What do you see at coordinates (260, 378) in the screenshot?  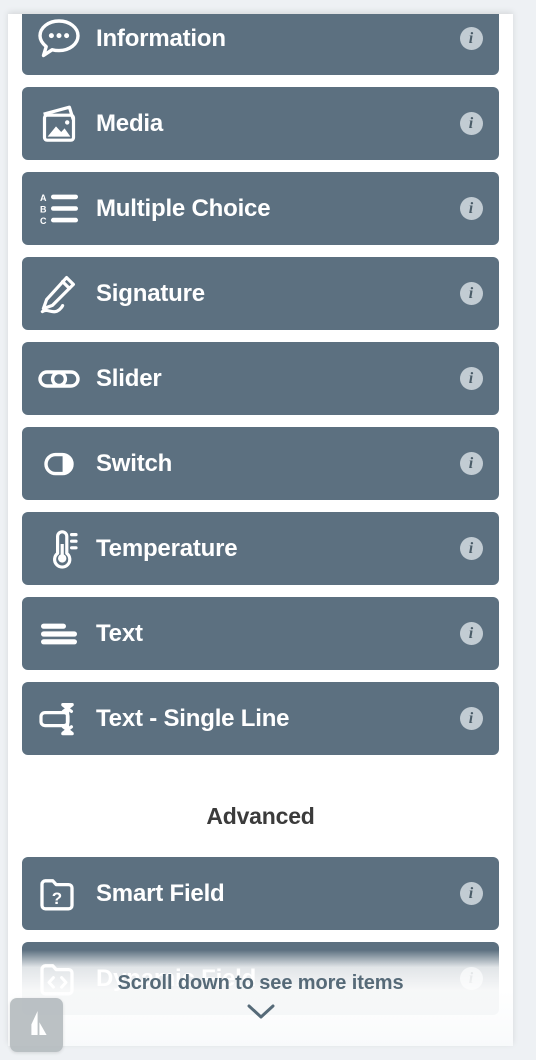 I see `field-card-slider: Slider i` at bounding box center [260, 378].